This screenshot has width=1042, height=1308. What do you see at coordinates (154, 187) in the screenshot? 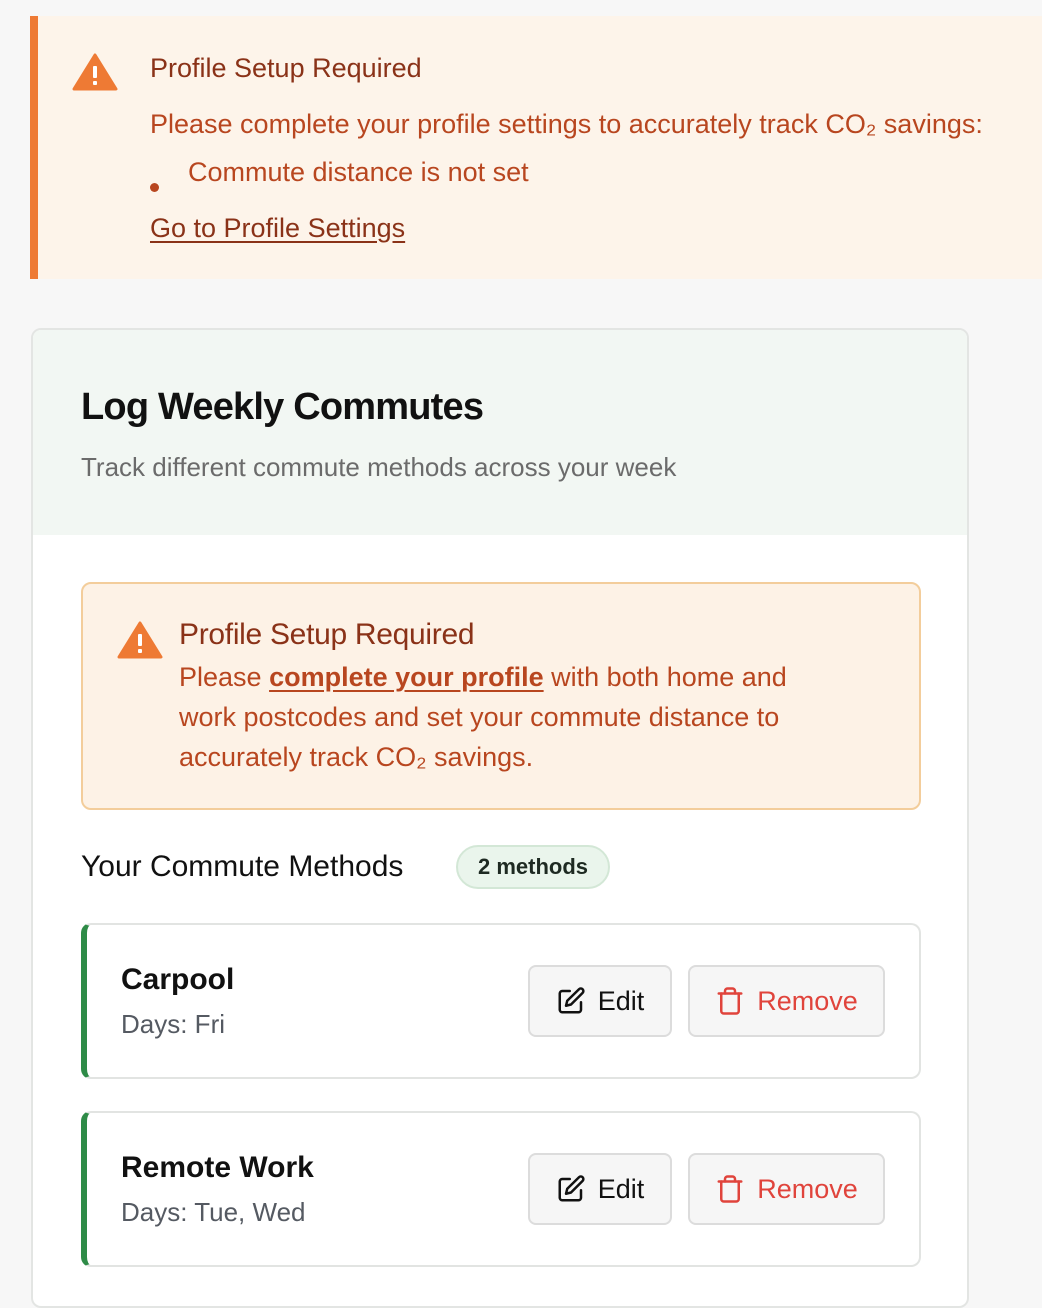
I see `bullet-dot` at bounding box center [154, 187].